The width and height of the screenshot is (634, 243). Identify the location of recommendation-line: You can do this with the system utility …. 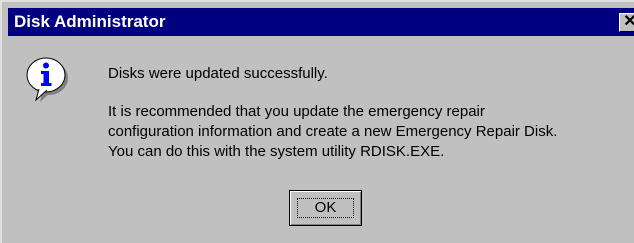
(276, 151).